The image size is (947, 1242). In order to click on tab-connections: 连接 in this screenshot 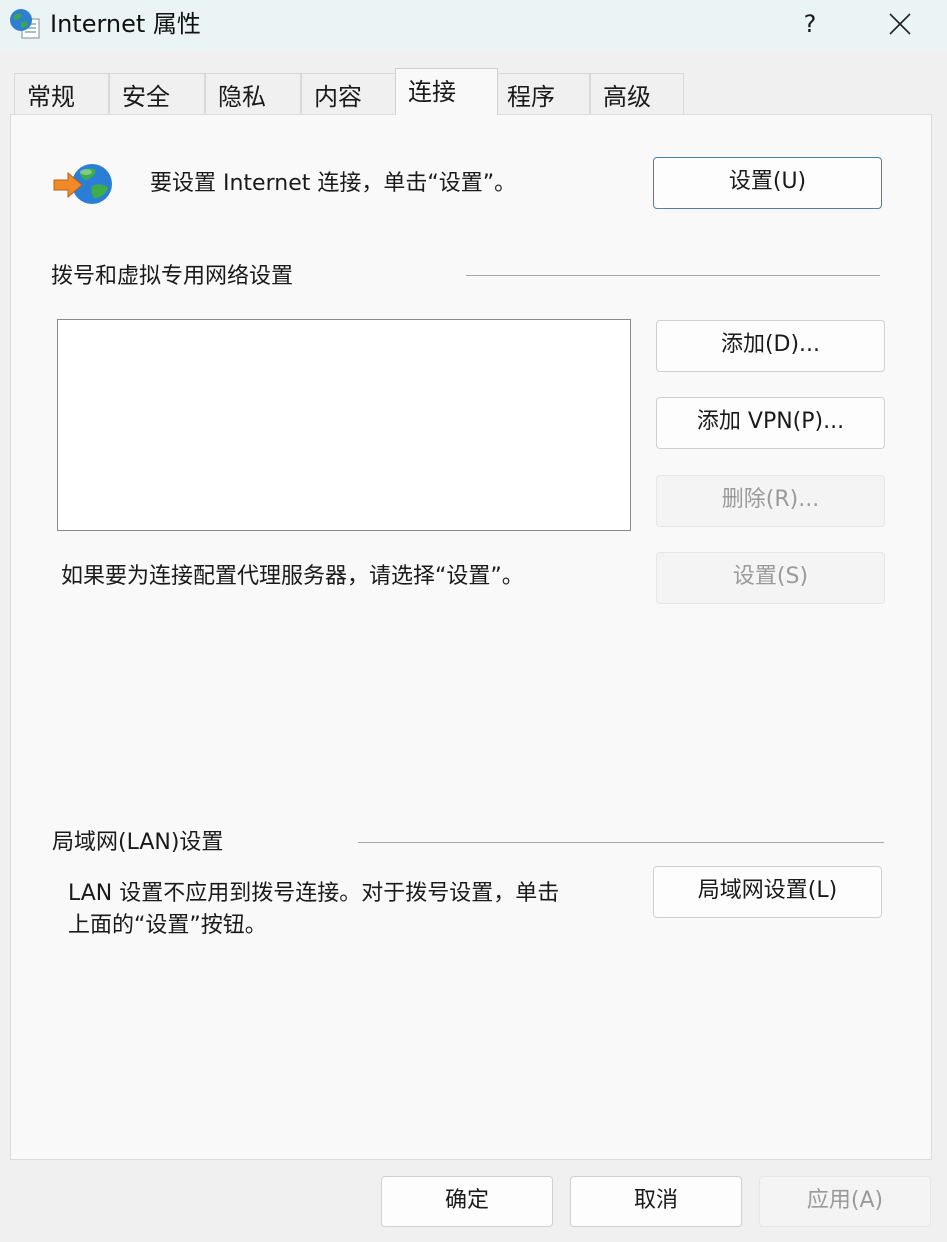, I will do `click(446, 91)`.